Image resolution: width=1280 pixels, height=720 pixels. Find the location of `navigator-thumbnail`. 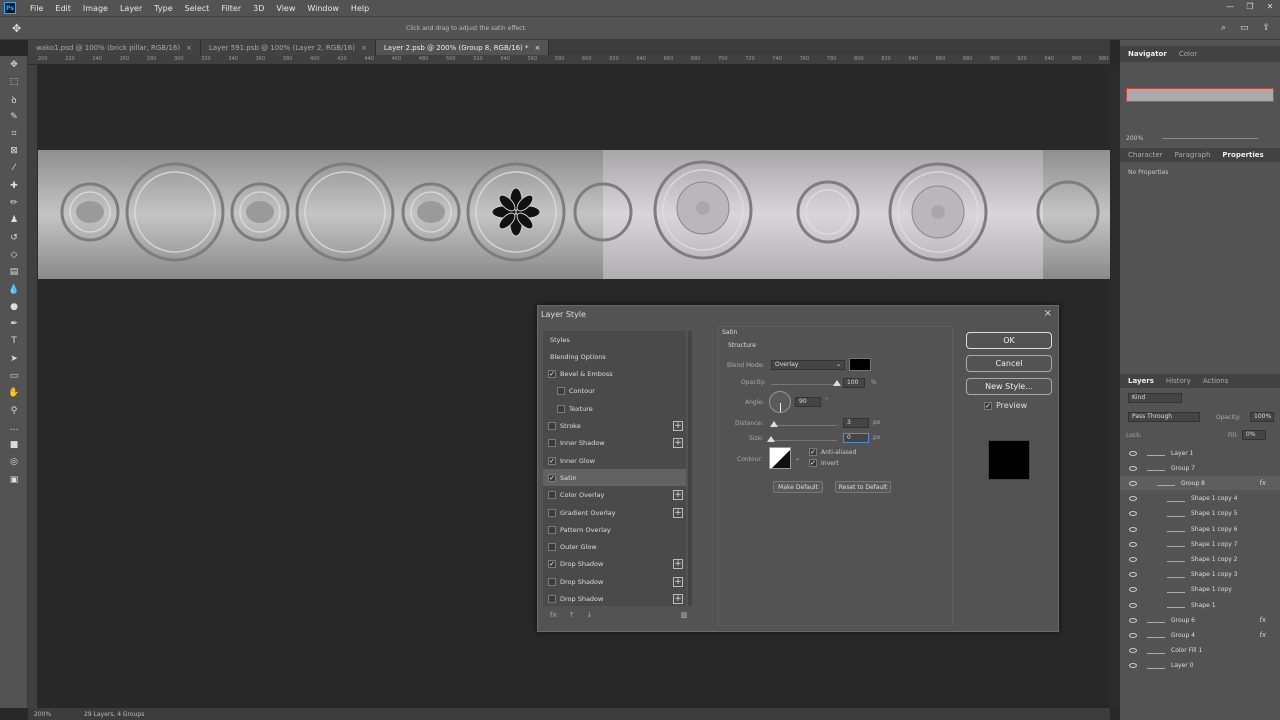

navigator-thumbnail is located at coordinates (1200, 95).